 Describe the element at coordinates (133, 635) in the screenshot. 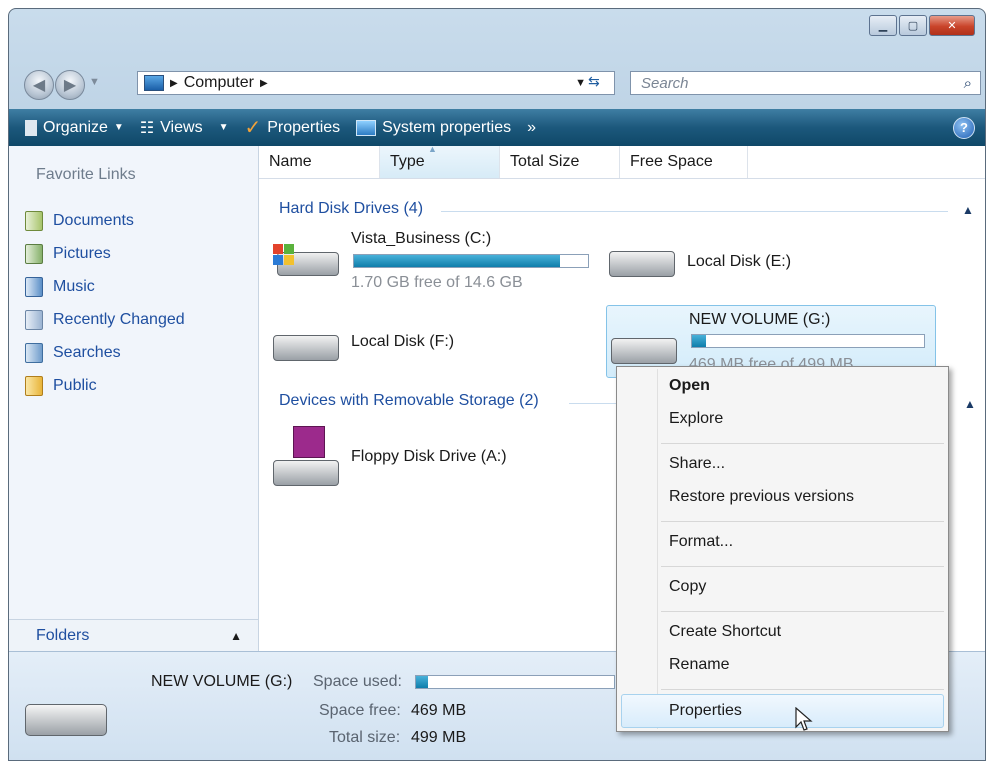

I see `folders-toggle: Folders ▲` at that location.